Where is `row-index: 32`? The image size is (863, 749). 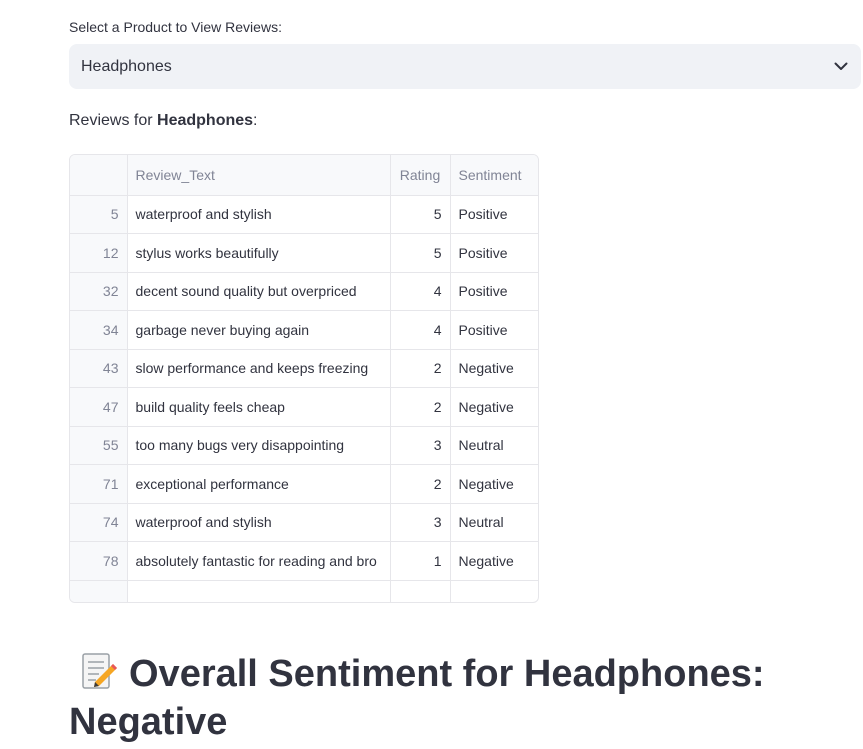 row-index: 32 is located at coordinates (99, 291).